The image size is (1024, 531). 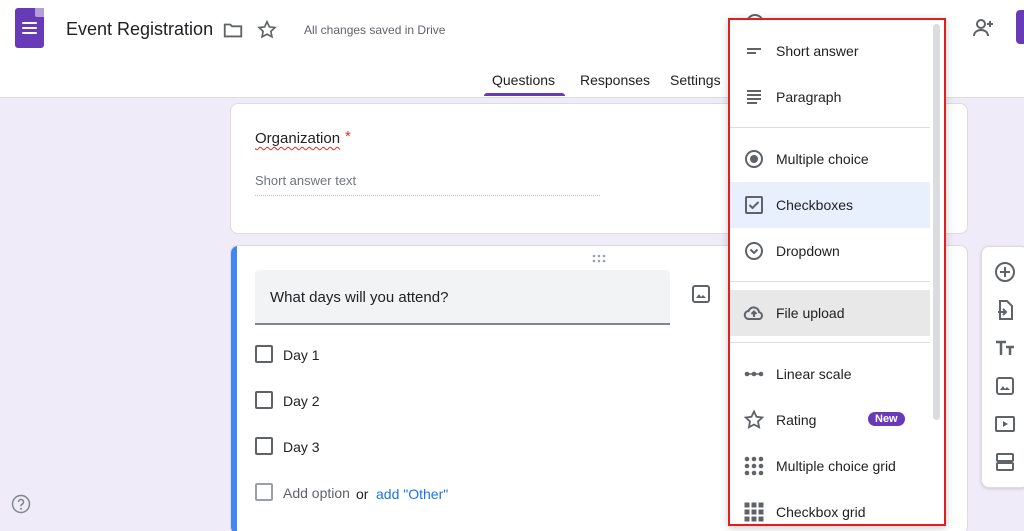 I want to click on add-section-icon, so click(x=1005, y=462).